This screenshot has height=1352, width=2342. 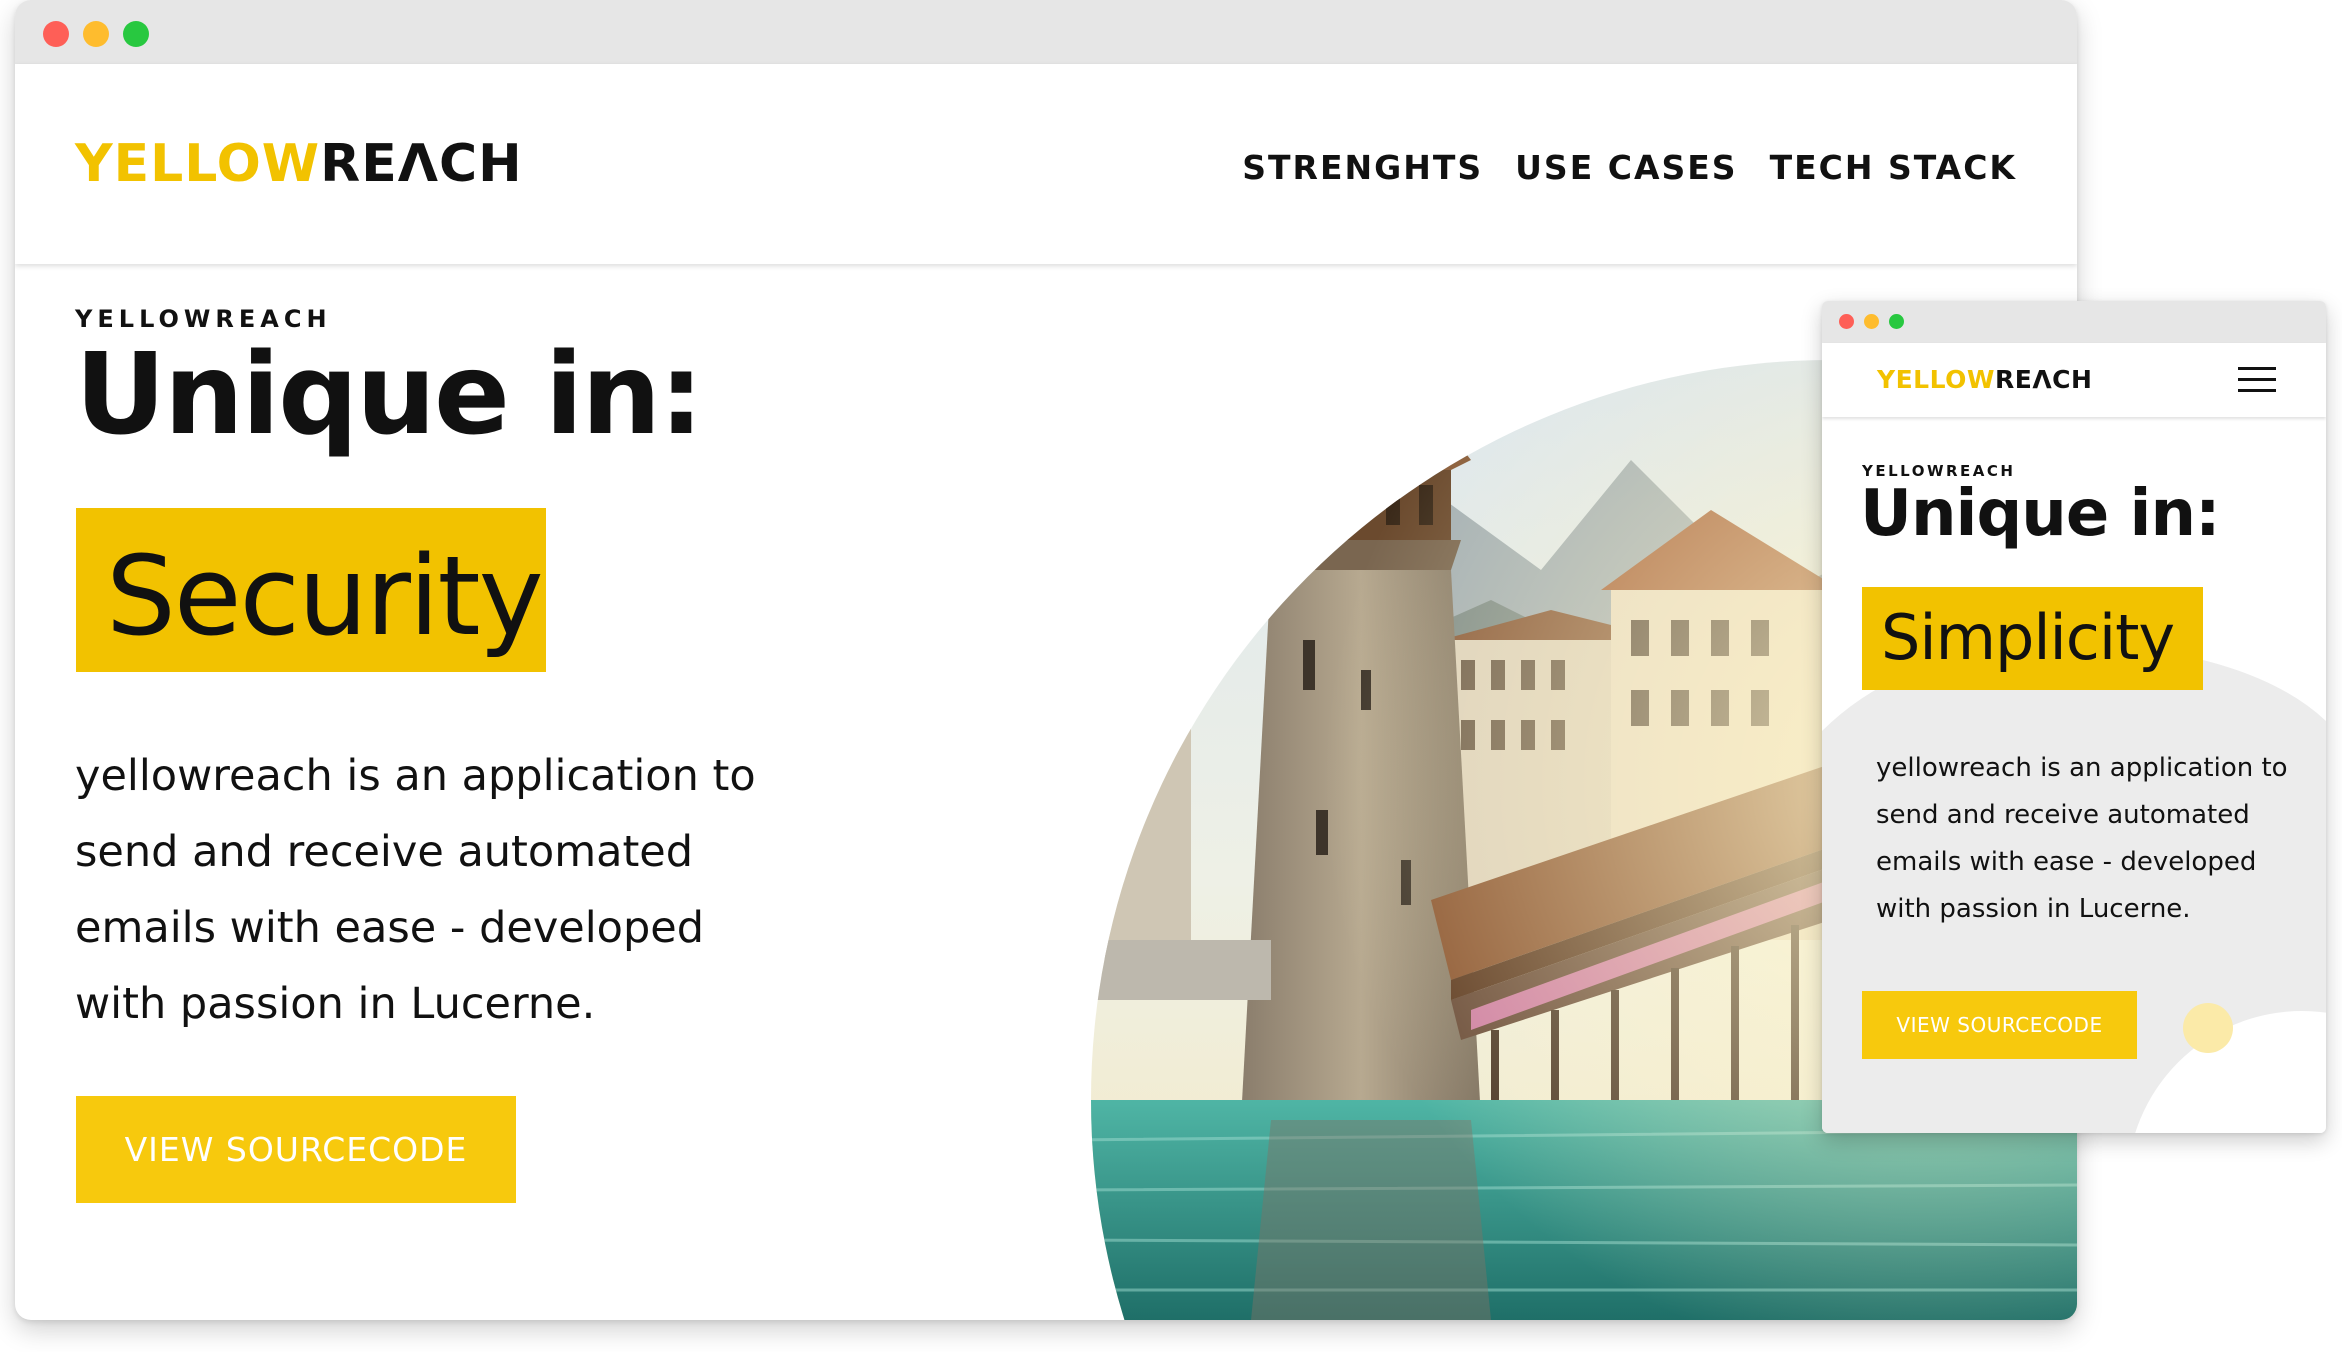 What do you see at coordinates (296, 1149) in the screenshot?
I see `view-sourcecode-button: VIEW SOURCECODE` at bounding box center [296, 1149].